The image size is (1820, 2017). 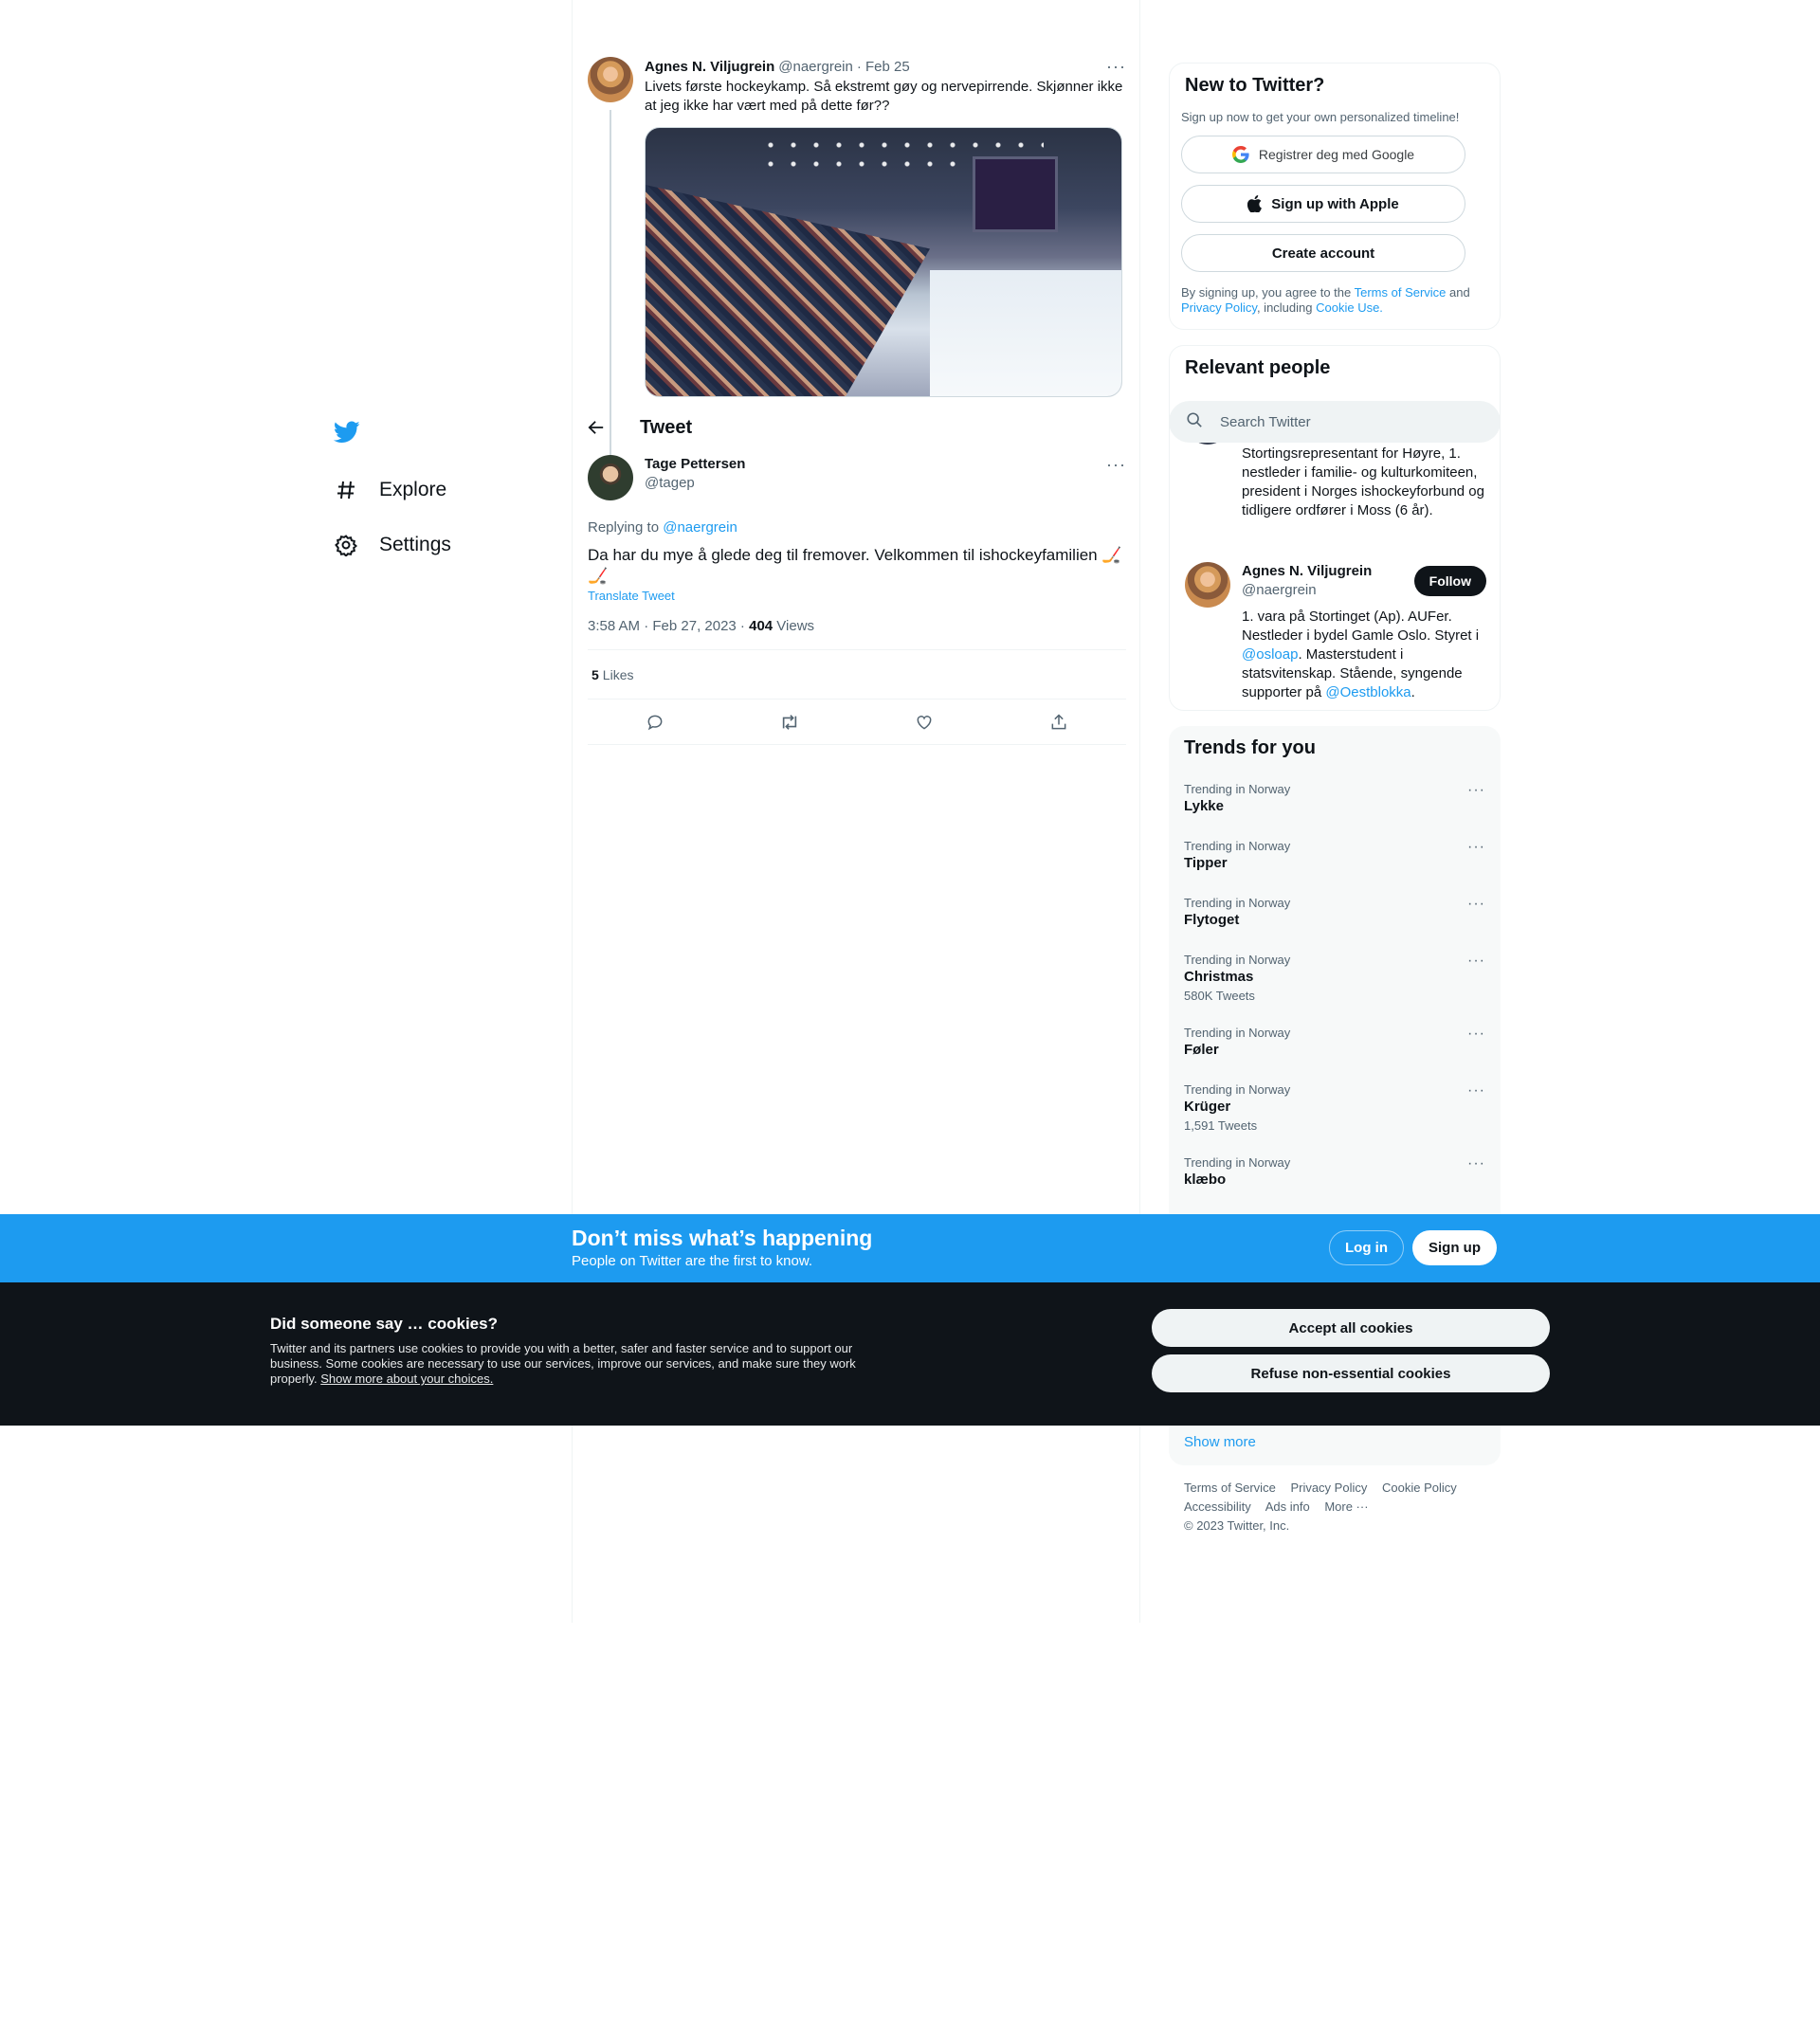 I want to click on author-handle: @tagep, so click(x=695, y=484).